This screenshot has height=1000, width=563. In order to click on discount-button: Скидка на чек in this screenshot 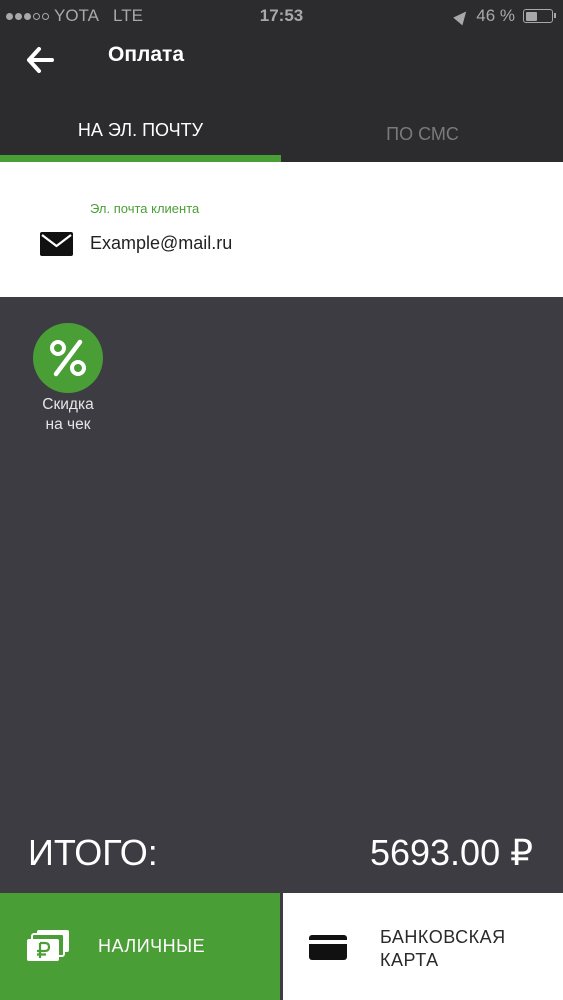, I will do `click(68, 379)`.